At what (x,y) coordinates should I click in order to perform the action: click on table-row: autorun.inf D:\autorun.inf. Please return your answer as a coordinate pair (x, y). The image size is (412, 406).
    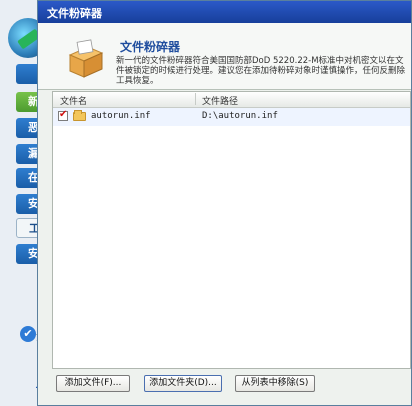
    Looking at the image, I should click on (231, 117).